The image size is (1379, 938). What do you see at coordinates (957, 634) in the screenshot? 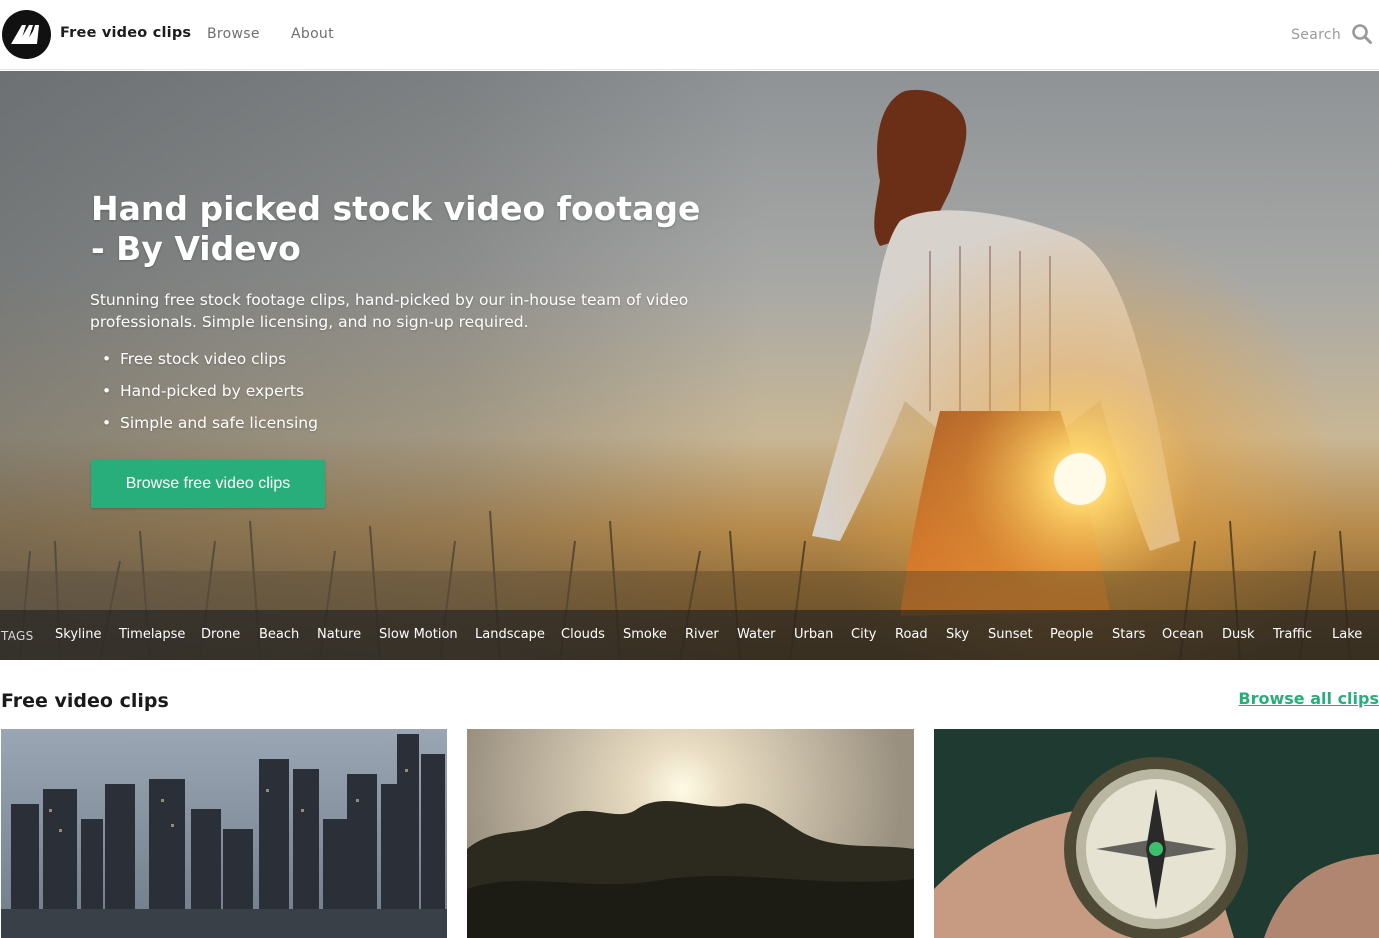
I see `tag-sky: Sky` at bounding box center [957, 634].